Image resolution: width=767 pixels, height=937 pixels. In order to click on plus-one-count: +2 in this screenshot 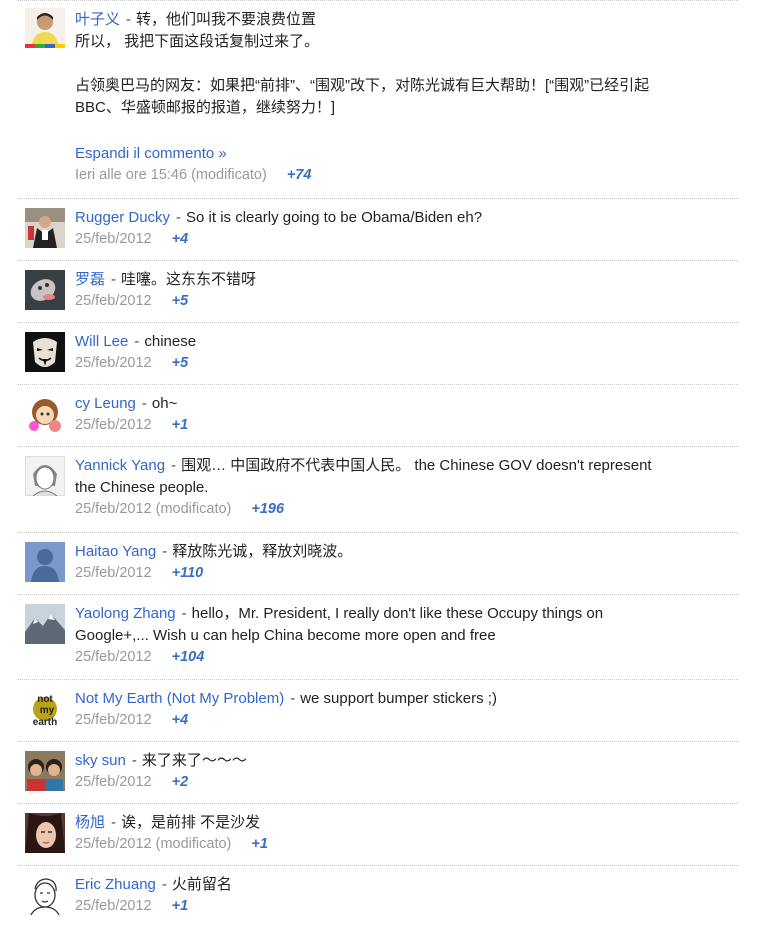, I will do `click(180, 782)`.